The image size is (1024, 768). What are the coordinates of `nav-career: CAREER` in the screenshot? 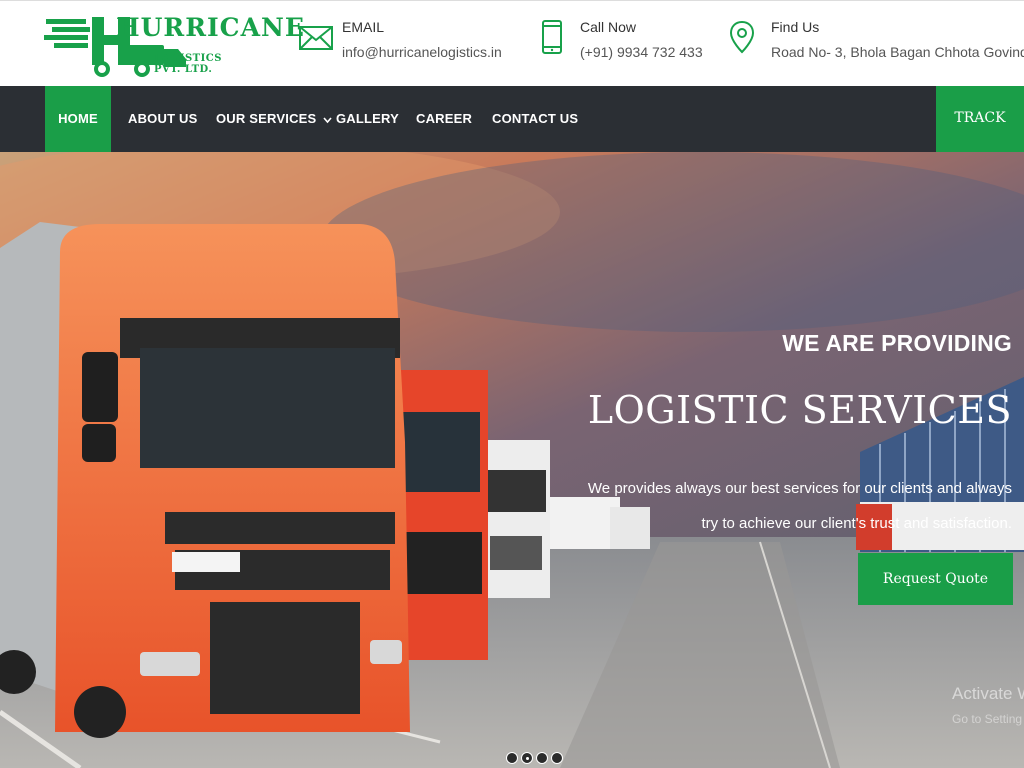 It's located at (444, 119).